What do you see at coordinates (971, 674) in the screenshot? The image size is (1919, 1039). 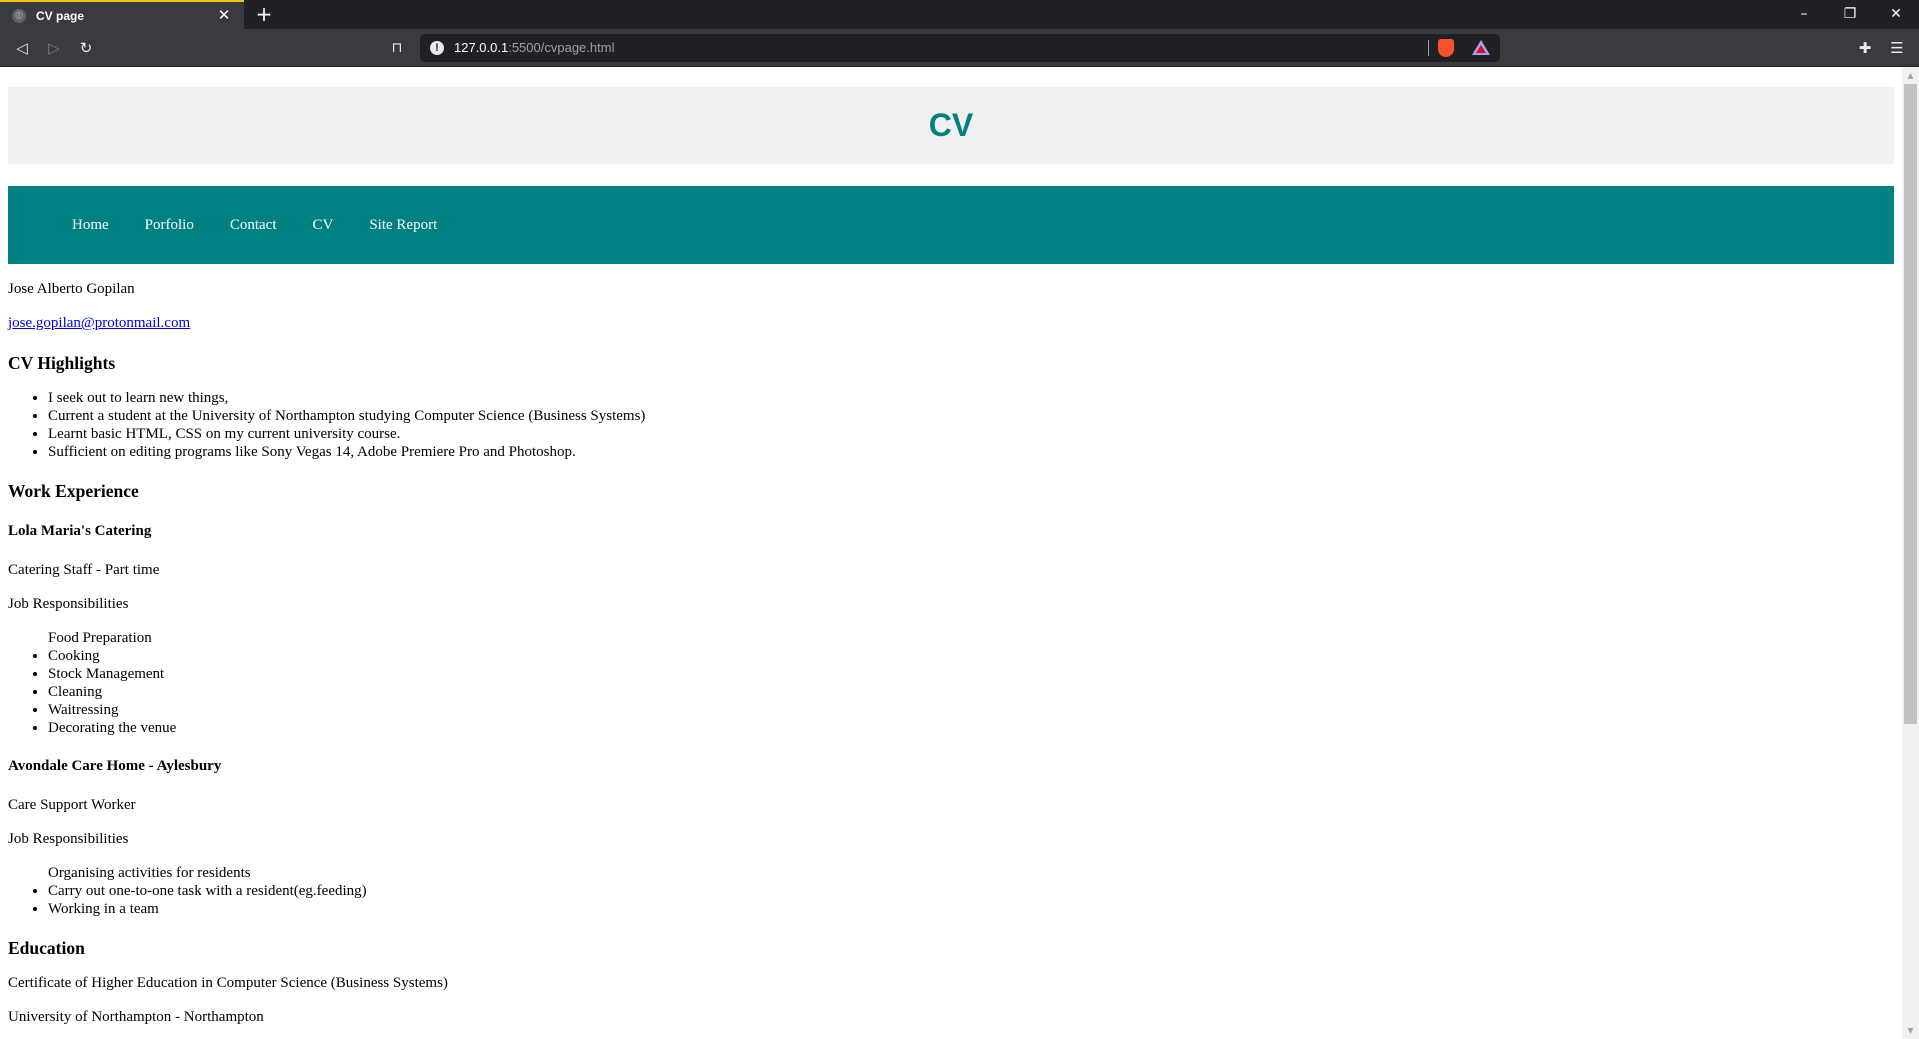 I see `list-item: Stock Management` at bounding box center [971, 674].